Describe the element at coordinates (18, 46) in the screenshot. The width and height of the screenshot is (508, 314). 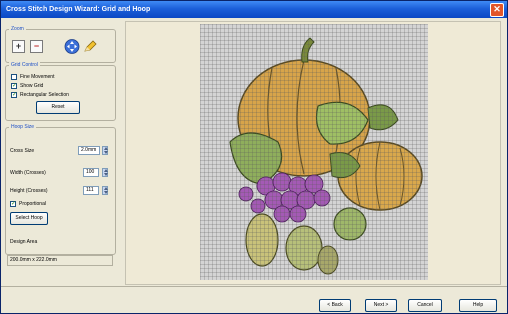
I see `zoom-in-icon: +` at that location.